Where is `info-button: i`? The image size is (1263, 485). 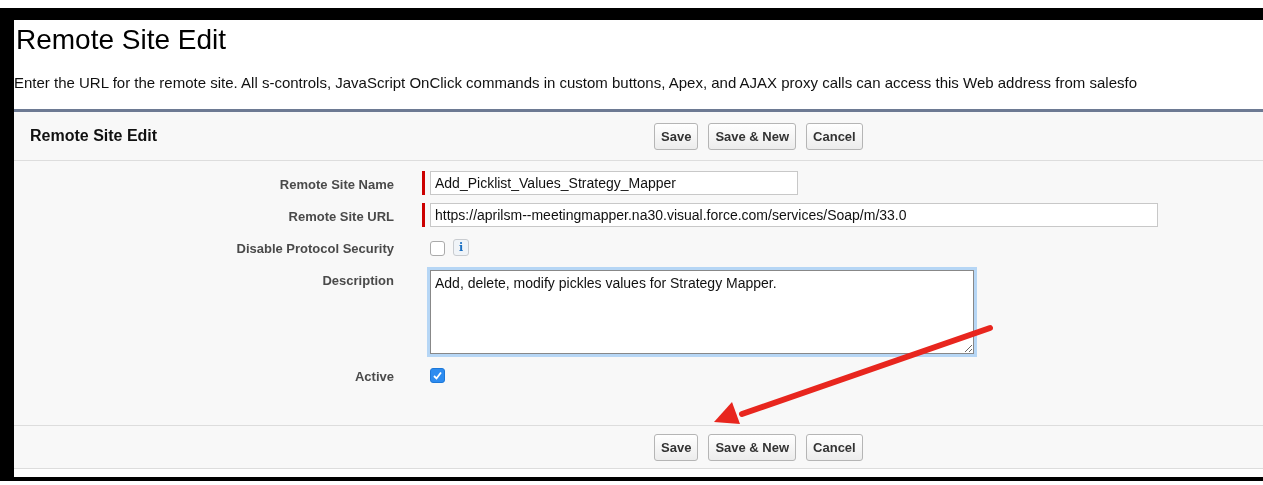 info-button: i is located at coordinates (461, 247).